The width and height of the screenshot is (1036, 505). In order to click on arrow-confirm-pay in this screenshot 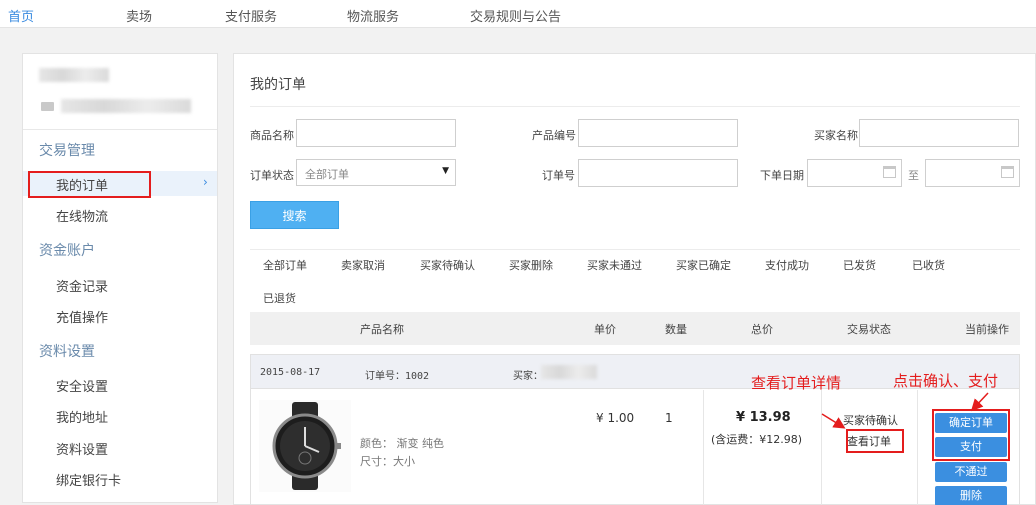, I will do `click(979, 402)`.